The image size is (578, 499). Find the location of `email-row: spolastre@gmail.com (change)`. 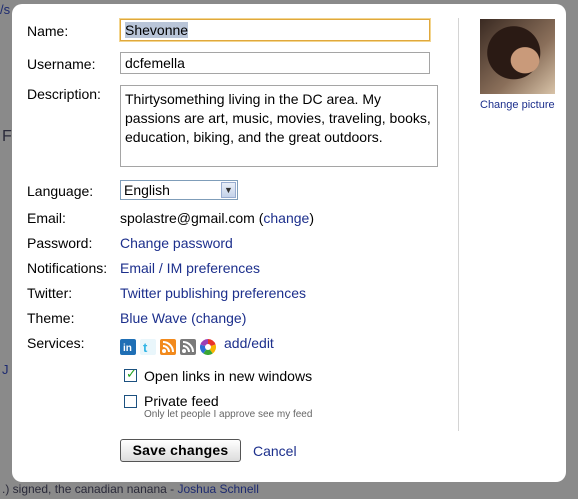

email-row: spolastre@gmail.com (change) is located at coordinates (217, 218).